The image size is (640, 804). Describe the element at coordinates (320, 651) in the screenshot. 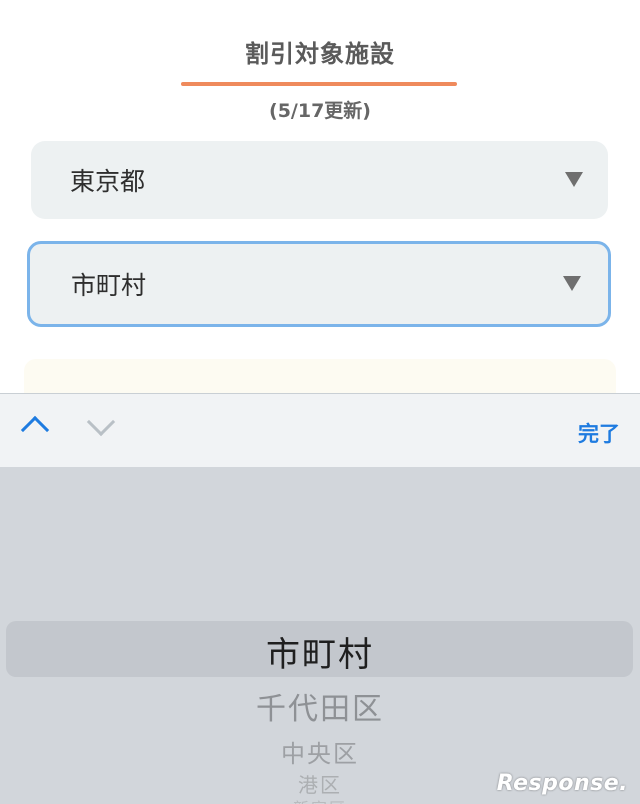

I see `picker-item-selected: 市町村` at that location.